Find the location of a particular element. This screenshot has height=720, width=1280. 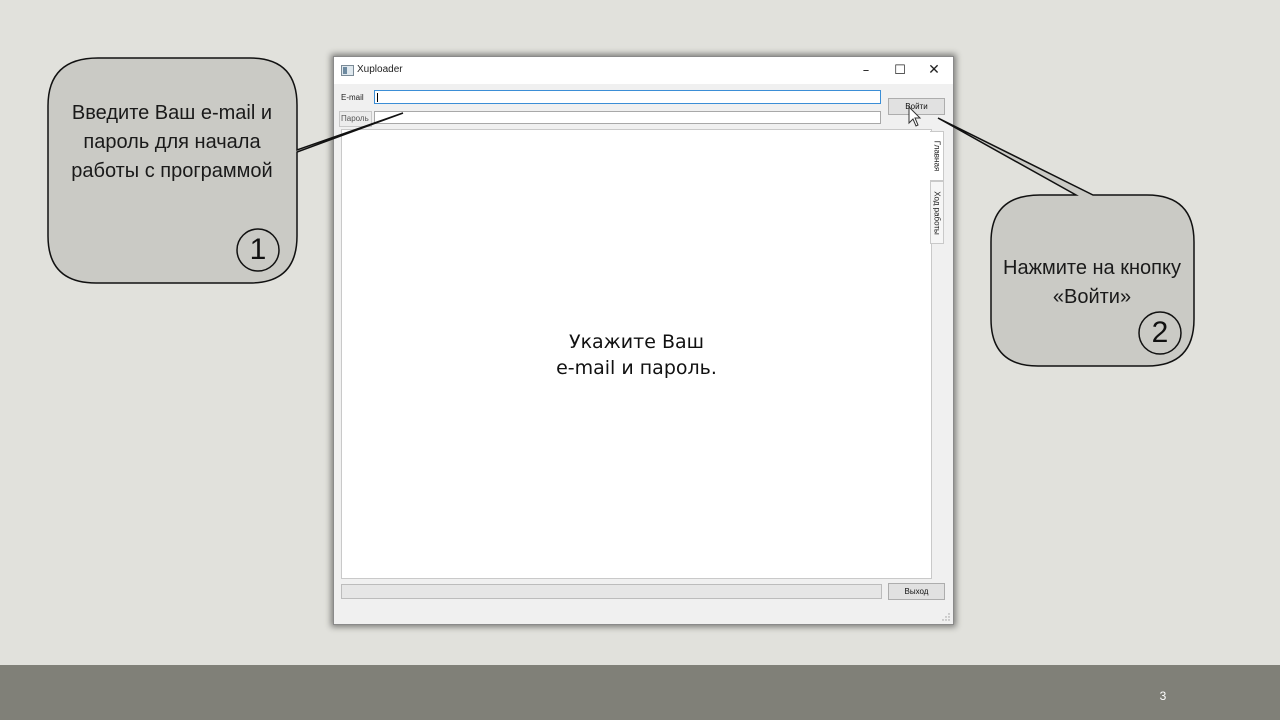

callout-2-text: Нажмите на кнопку «Войти» is located at coordinates (1092, 282).